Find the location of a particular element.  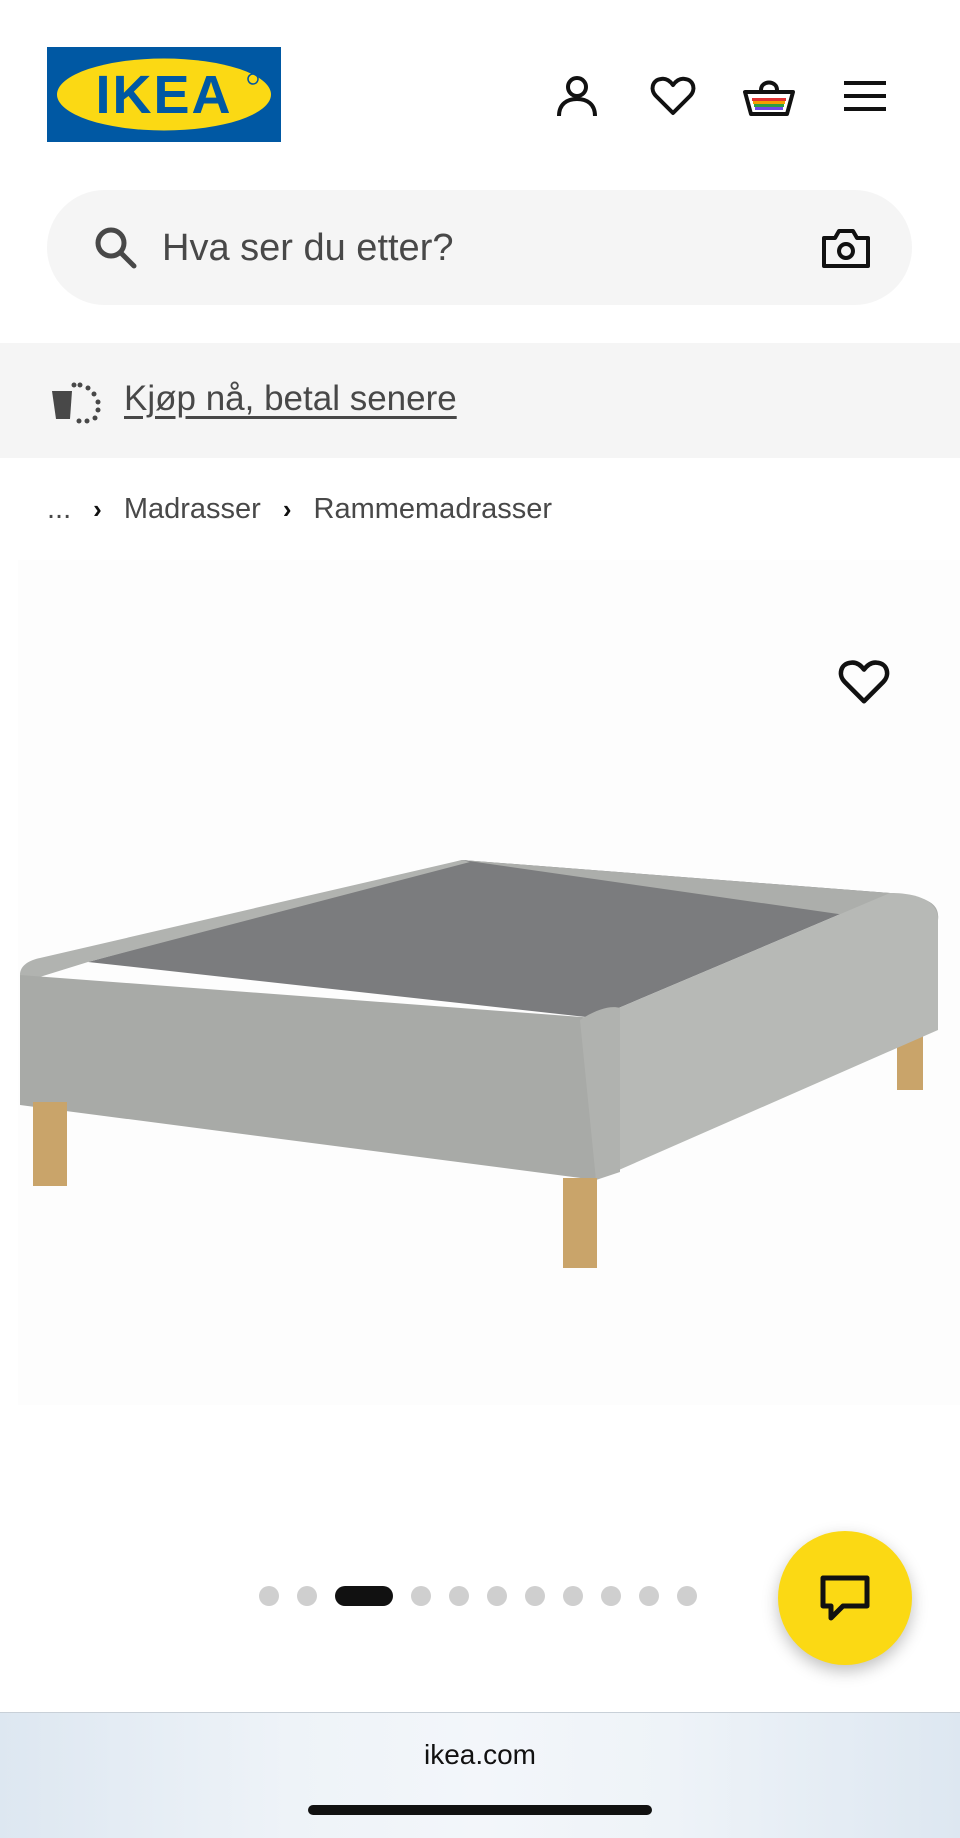

chat-bubble-icon is located at coordinates (845, 1598).